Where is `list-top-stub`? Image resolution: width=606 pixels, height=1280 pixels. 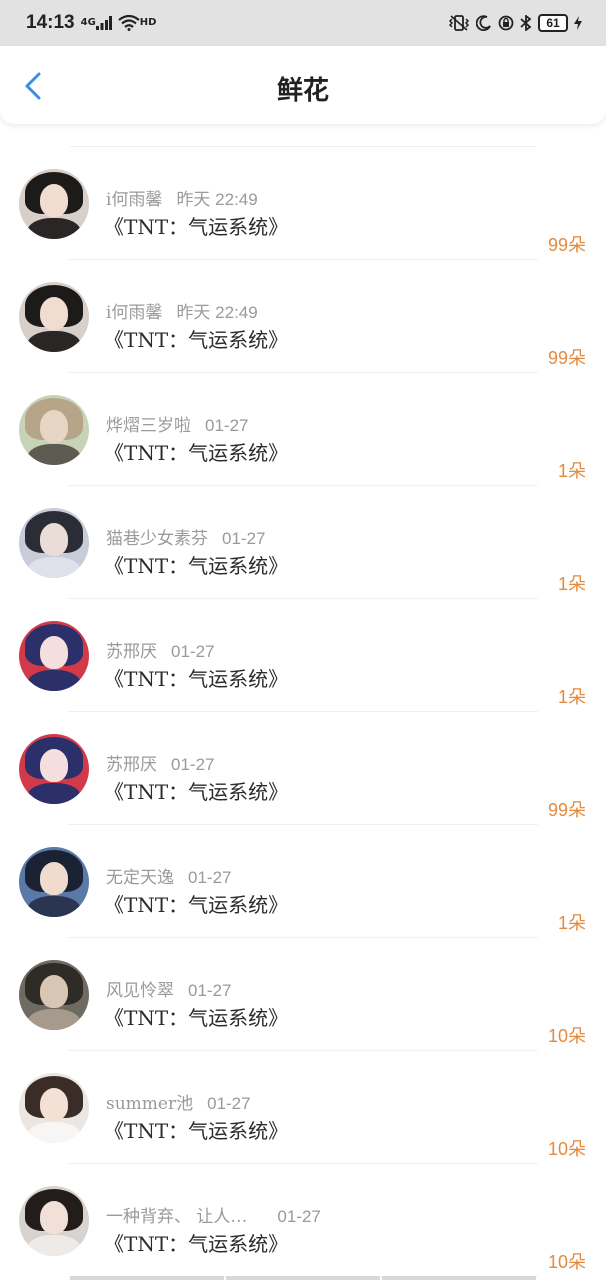 list-top-stub is located at coordinates (303, 135).